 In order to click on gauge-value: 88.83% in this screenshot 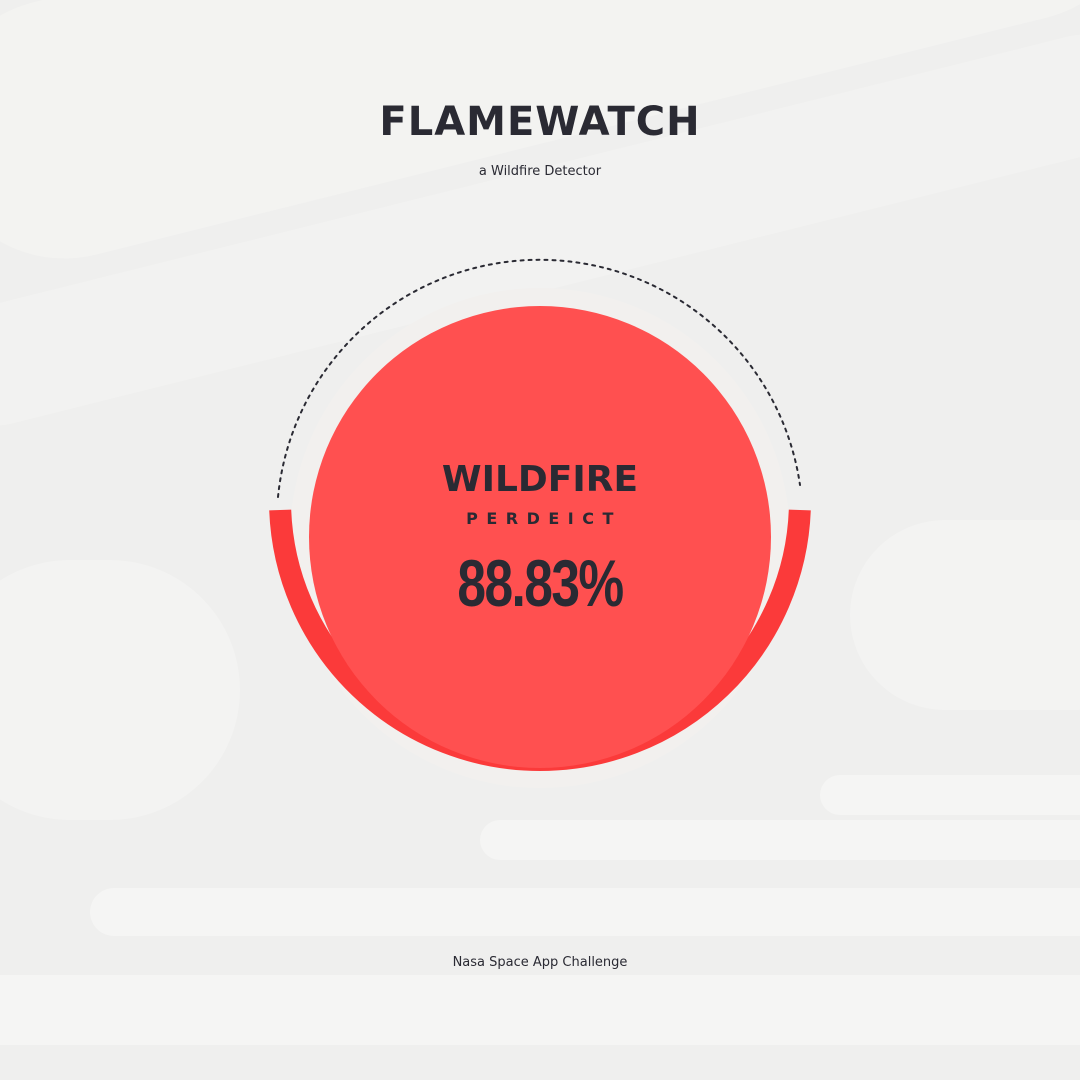, I will do `click(540, 583)`.